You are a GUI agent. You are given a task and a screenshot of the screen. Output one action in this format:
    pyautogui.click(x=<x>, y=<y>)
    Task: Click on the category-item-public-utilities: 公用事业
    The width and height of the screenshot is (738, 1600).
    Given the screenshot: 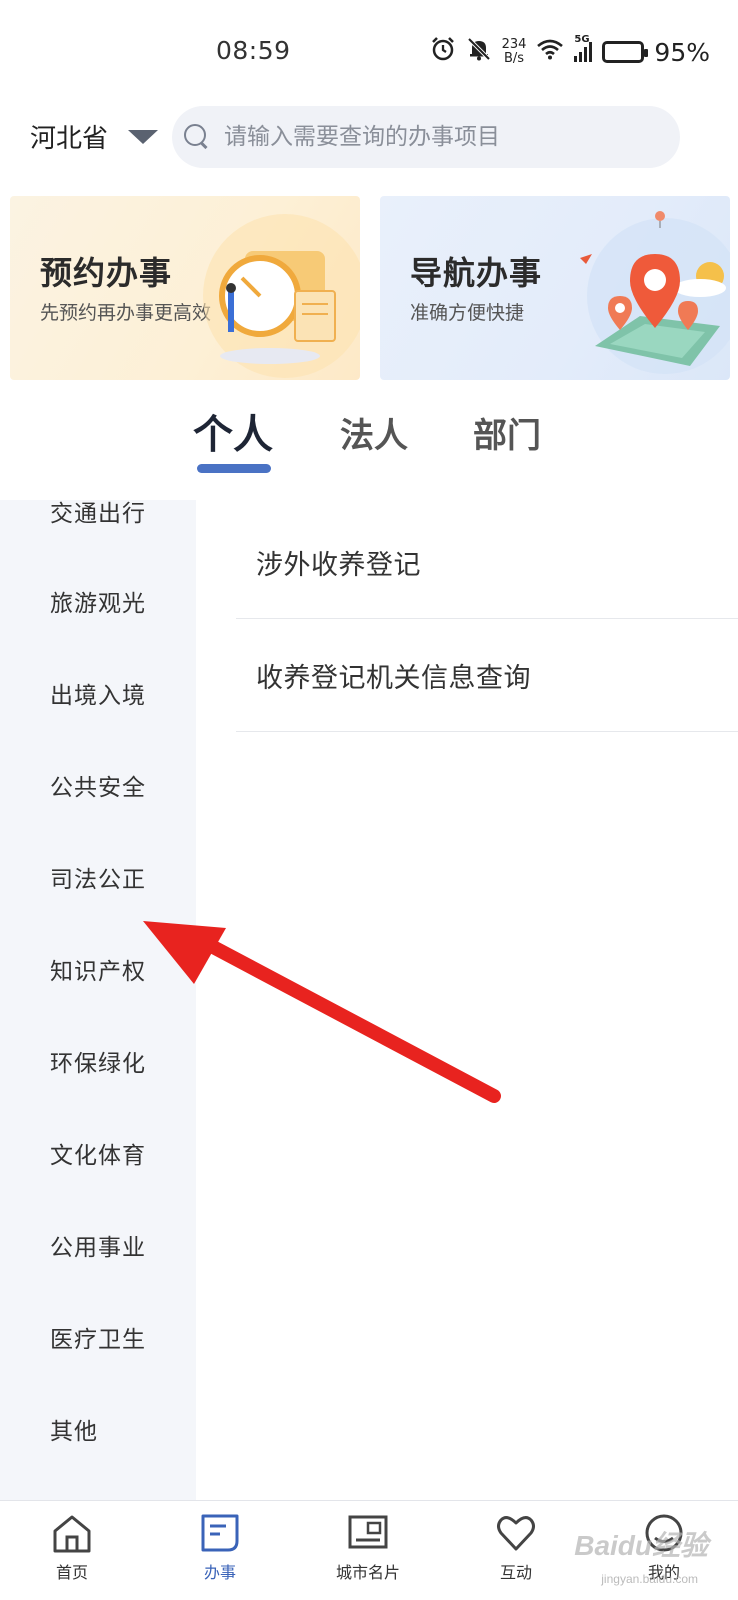 What is the action you would take?
    pyautogui.click(x=98, y=1245)
    